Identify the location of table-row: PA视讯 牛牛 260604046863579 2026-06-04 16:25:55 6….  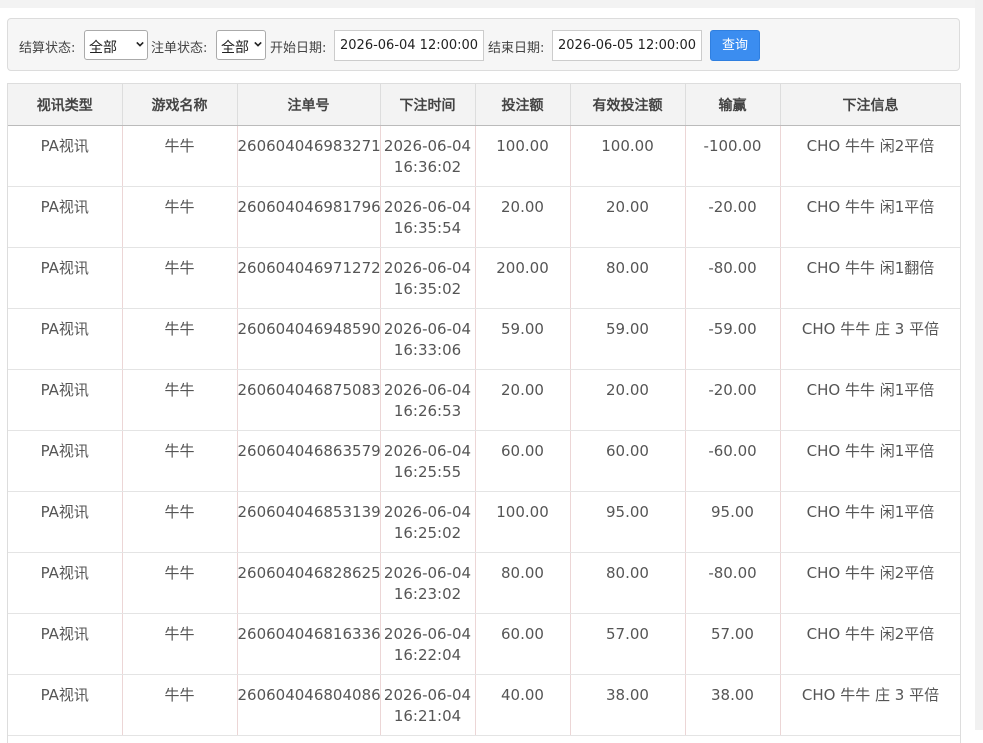
(484, 461).